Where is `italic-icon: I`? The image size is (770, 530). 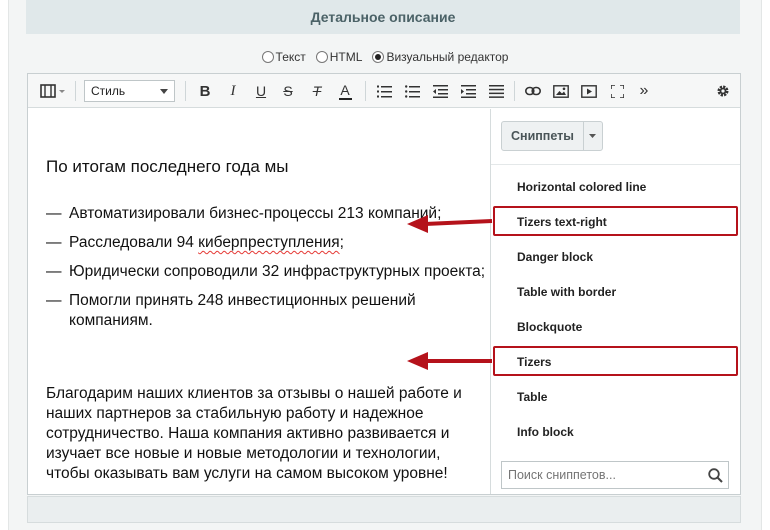 italic-icon: I is located at coordinates (233, 90).